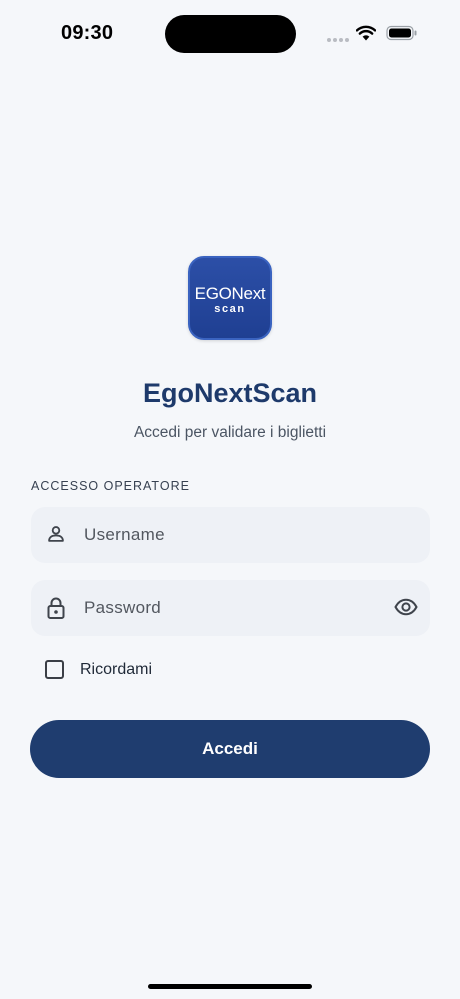  I want to click on home-indicator, so click(230, 986).